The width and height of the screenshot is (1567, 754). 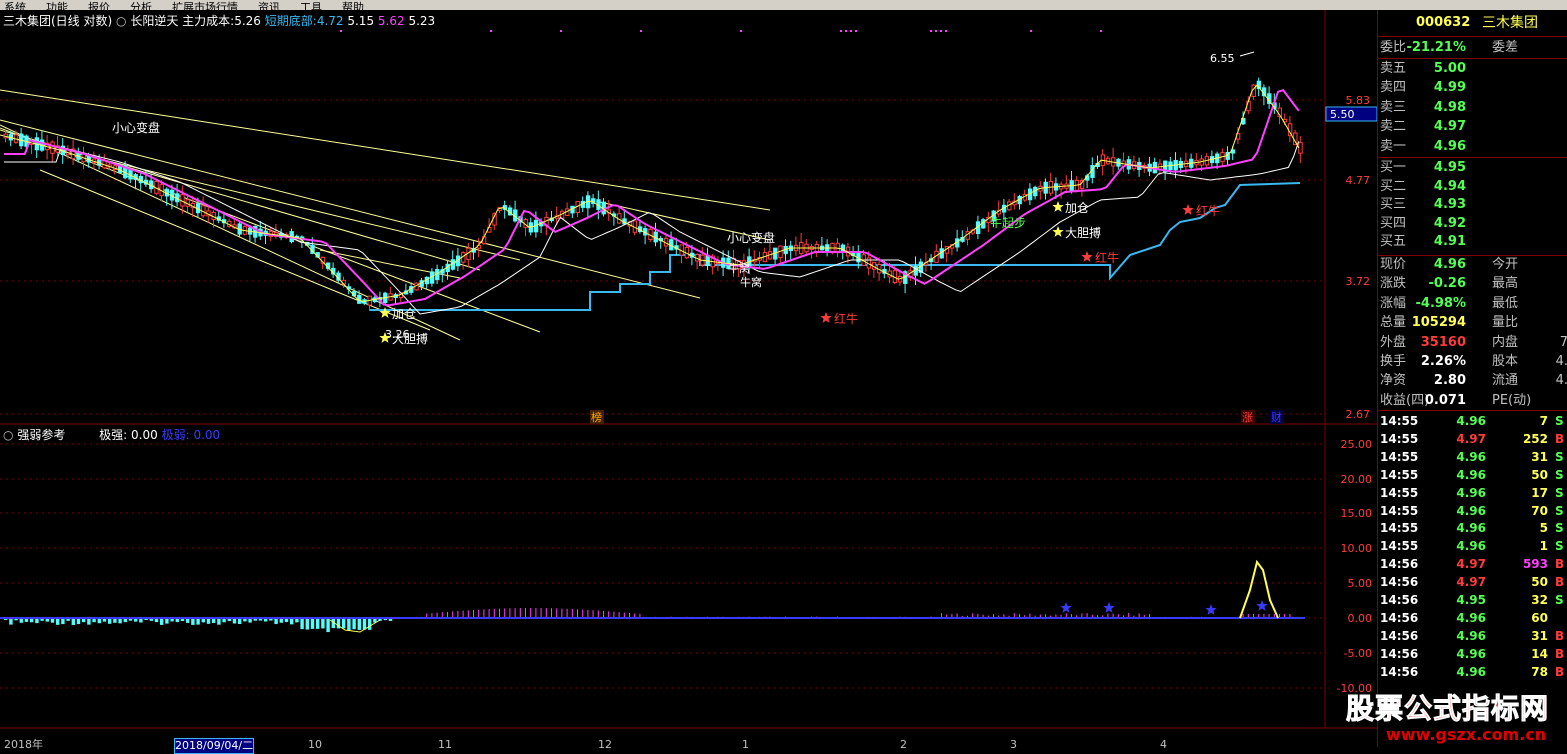 What do you see at coordinates (1472, 224) in the screenshot?
I see `bid-row: 买四 4.92` at bounding box center [1472, 224].